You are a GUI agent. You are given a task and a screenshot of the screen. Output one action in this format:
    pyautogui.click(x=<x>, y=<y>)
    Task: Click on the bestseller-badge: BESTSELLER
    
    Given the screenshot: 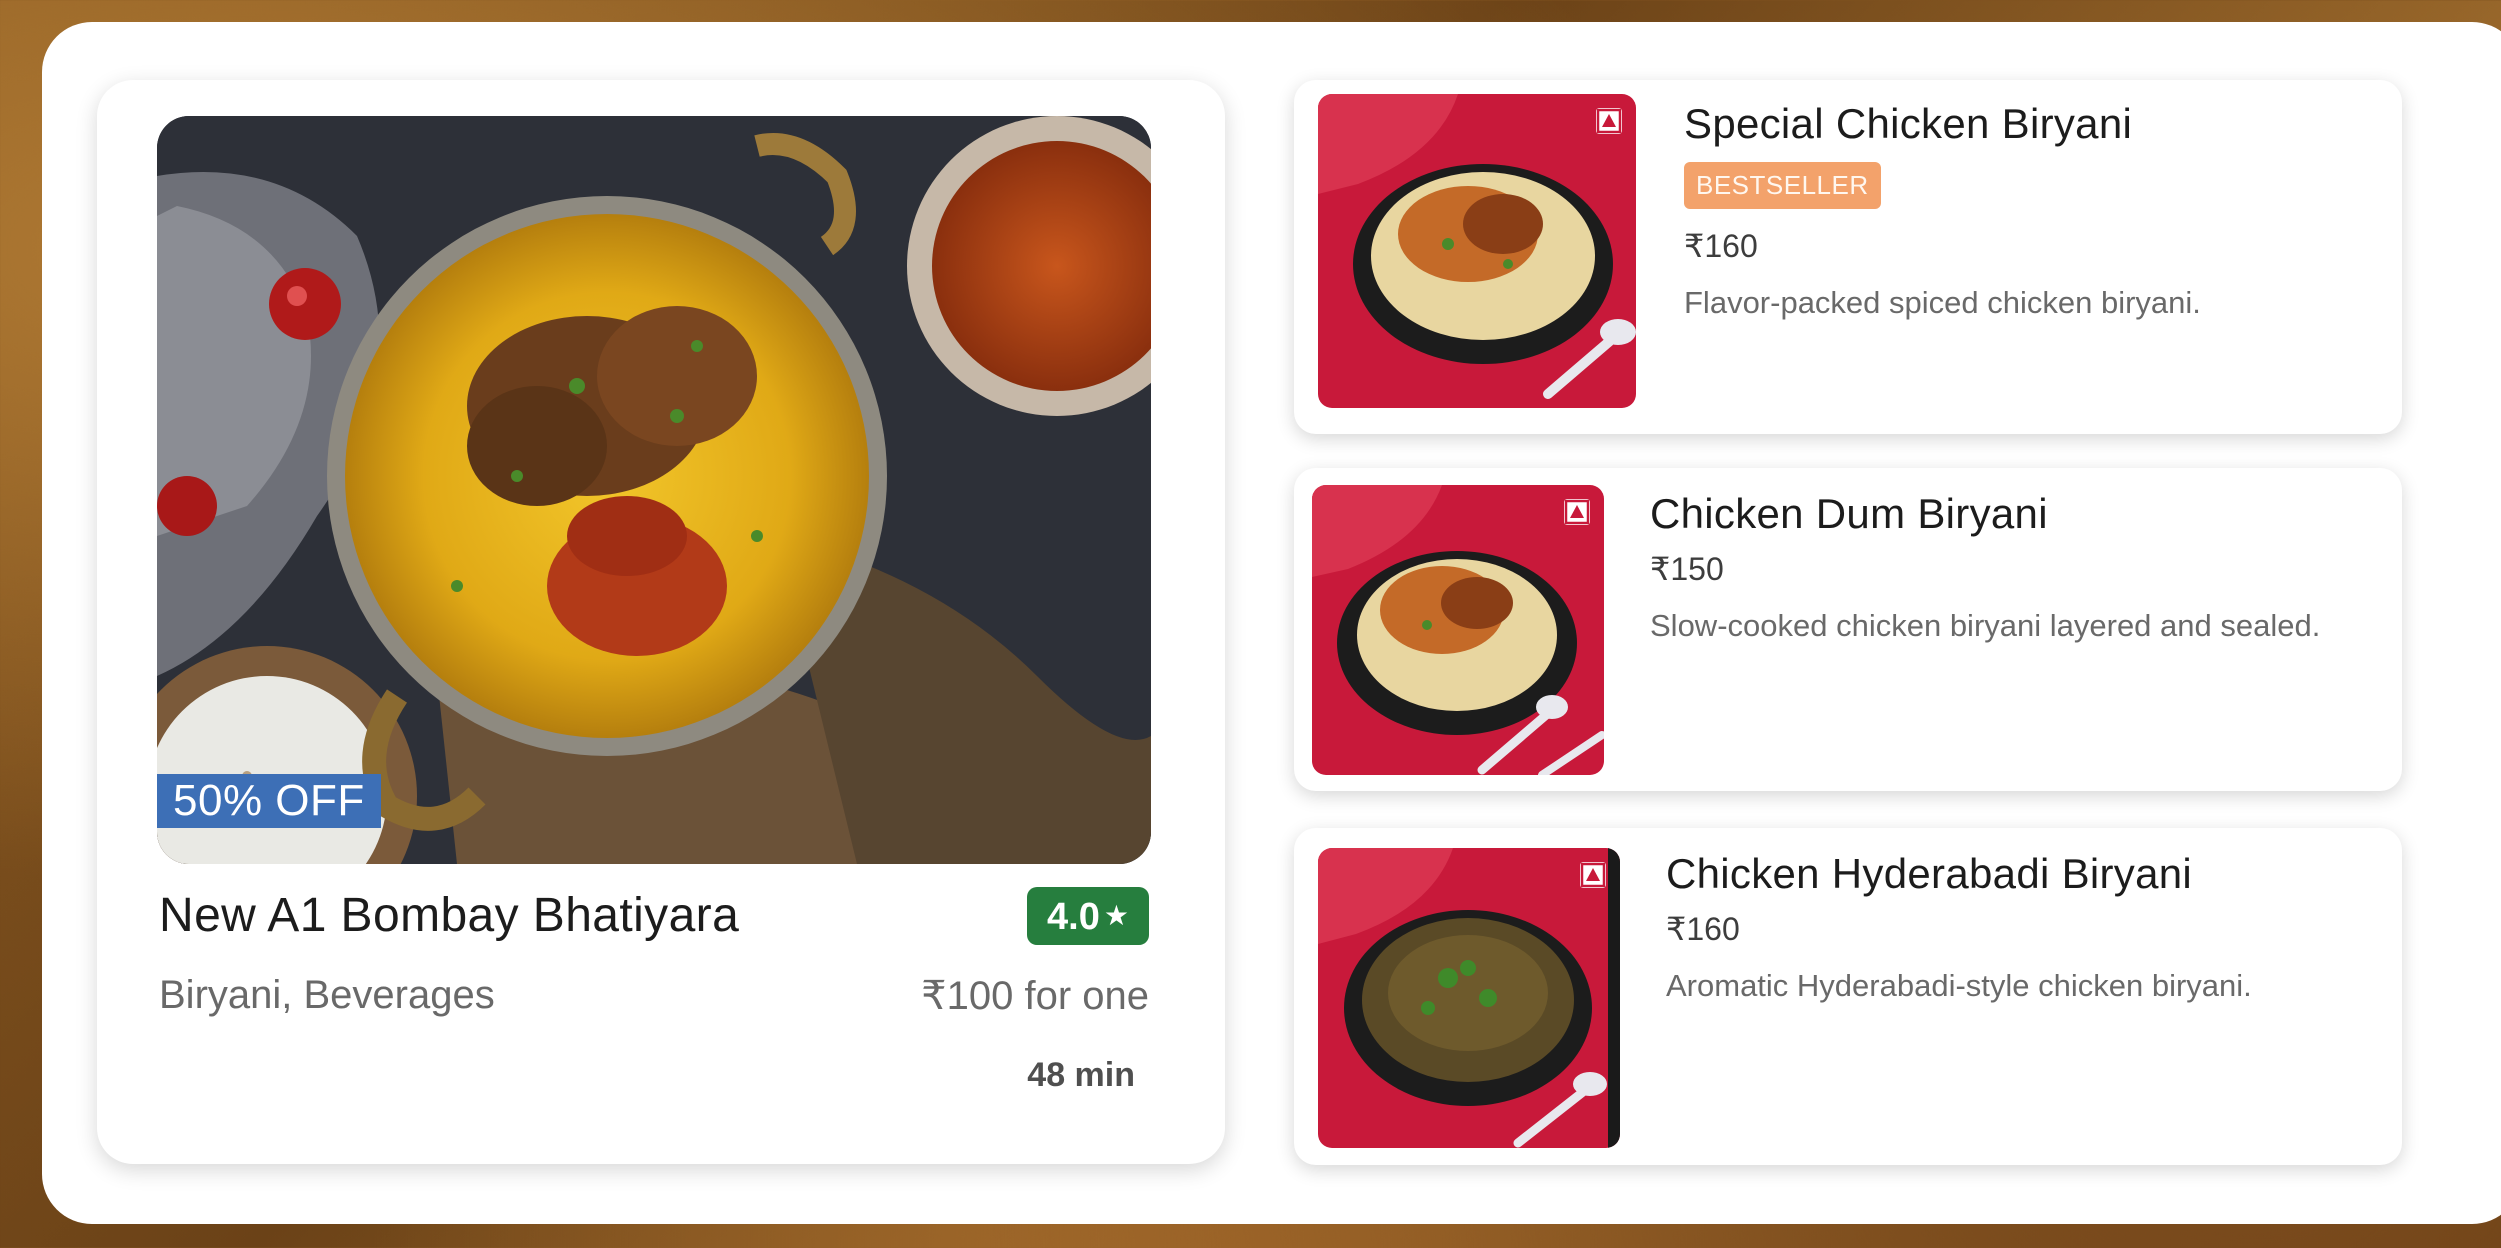 What is the action you would take?
    pyautogui.click(x=1782, y=185)
    